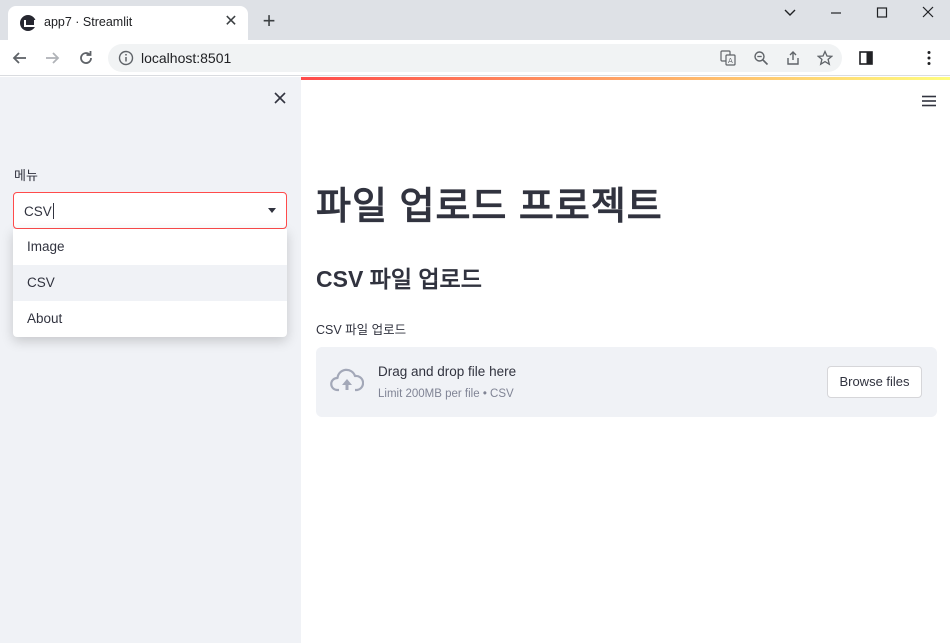 The width and height of the screenshot is (950, 643). What do you see at coordinates (26, 175) in the screenshot?
I see `menu-select-label: 메뉴` at bounding box center [26, 175].